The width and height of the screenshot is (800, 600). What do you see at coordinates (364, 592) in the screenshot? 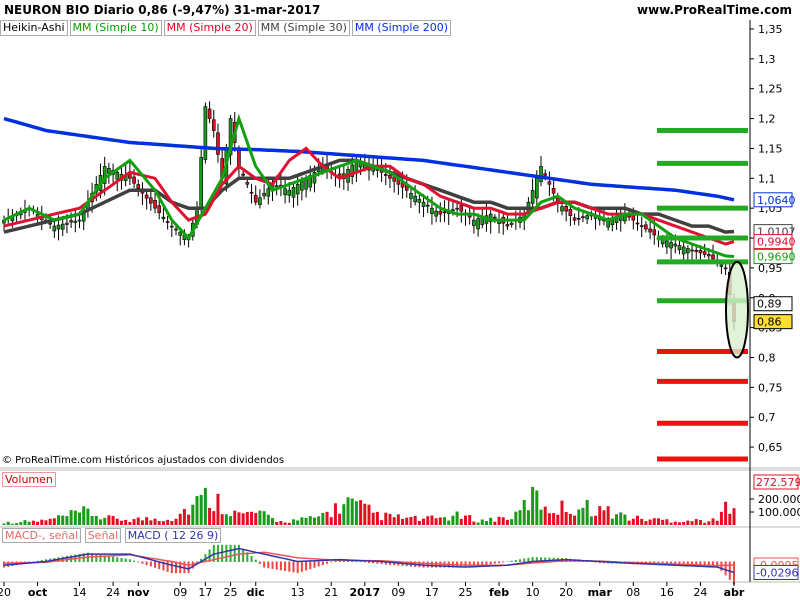
I see `x-tick-label: 2017` at bounding box center [364, 592].